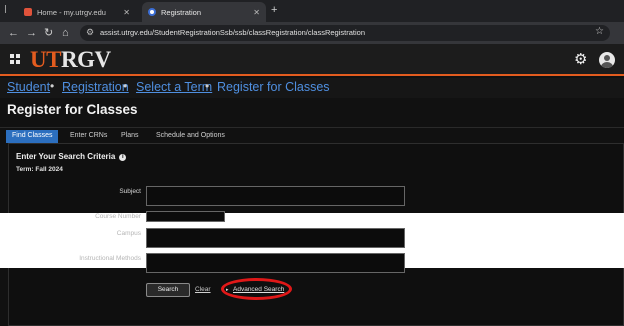 The height and width of the screenshot is (326, 624). Describe the element at coordinates (39, 169) in the screenshot. I see `term-label: Term: Fall 2024` at that location.